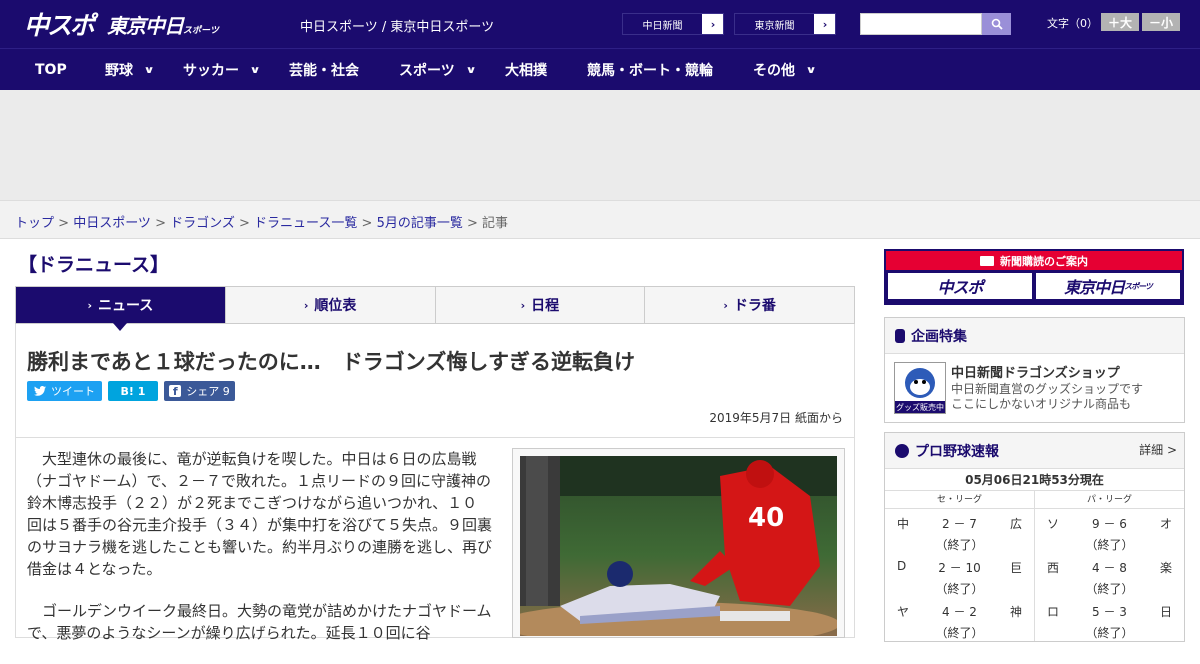  I want to click on site-name-links: 中日スポーツ / 東京中日スポーツ, so click(397, 25).